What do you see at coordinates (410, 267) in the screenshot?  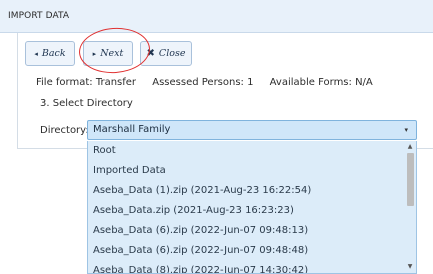 I see `scroll-down-icon: ▼` at bounding box center [410, 267].